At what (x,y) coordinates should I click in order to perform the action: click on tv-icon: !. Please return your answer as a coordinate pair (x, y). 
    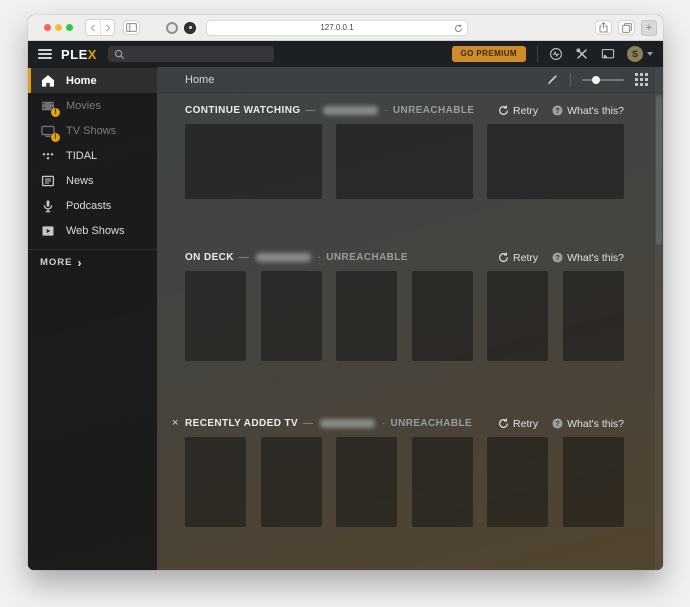
    Looking at the image, I should click on (50, 132).